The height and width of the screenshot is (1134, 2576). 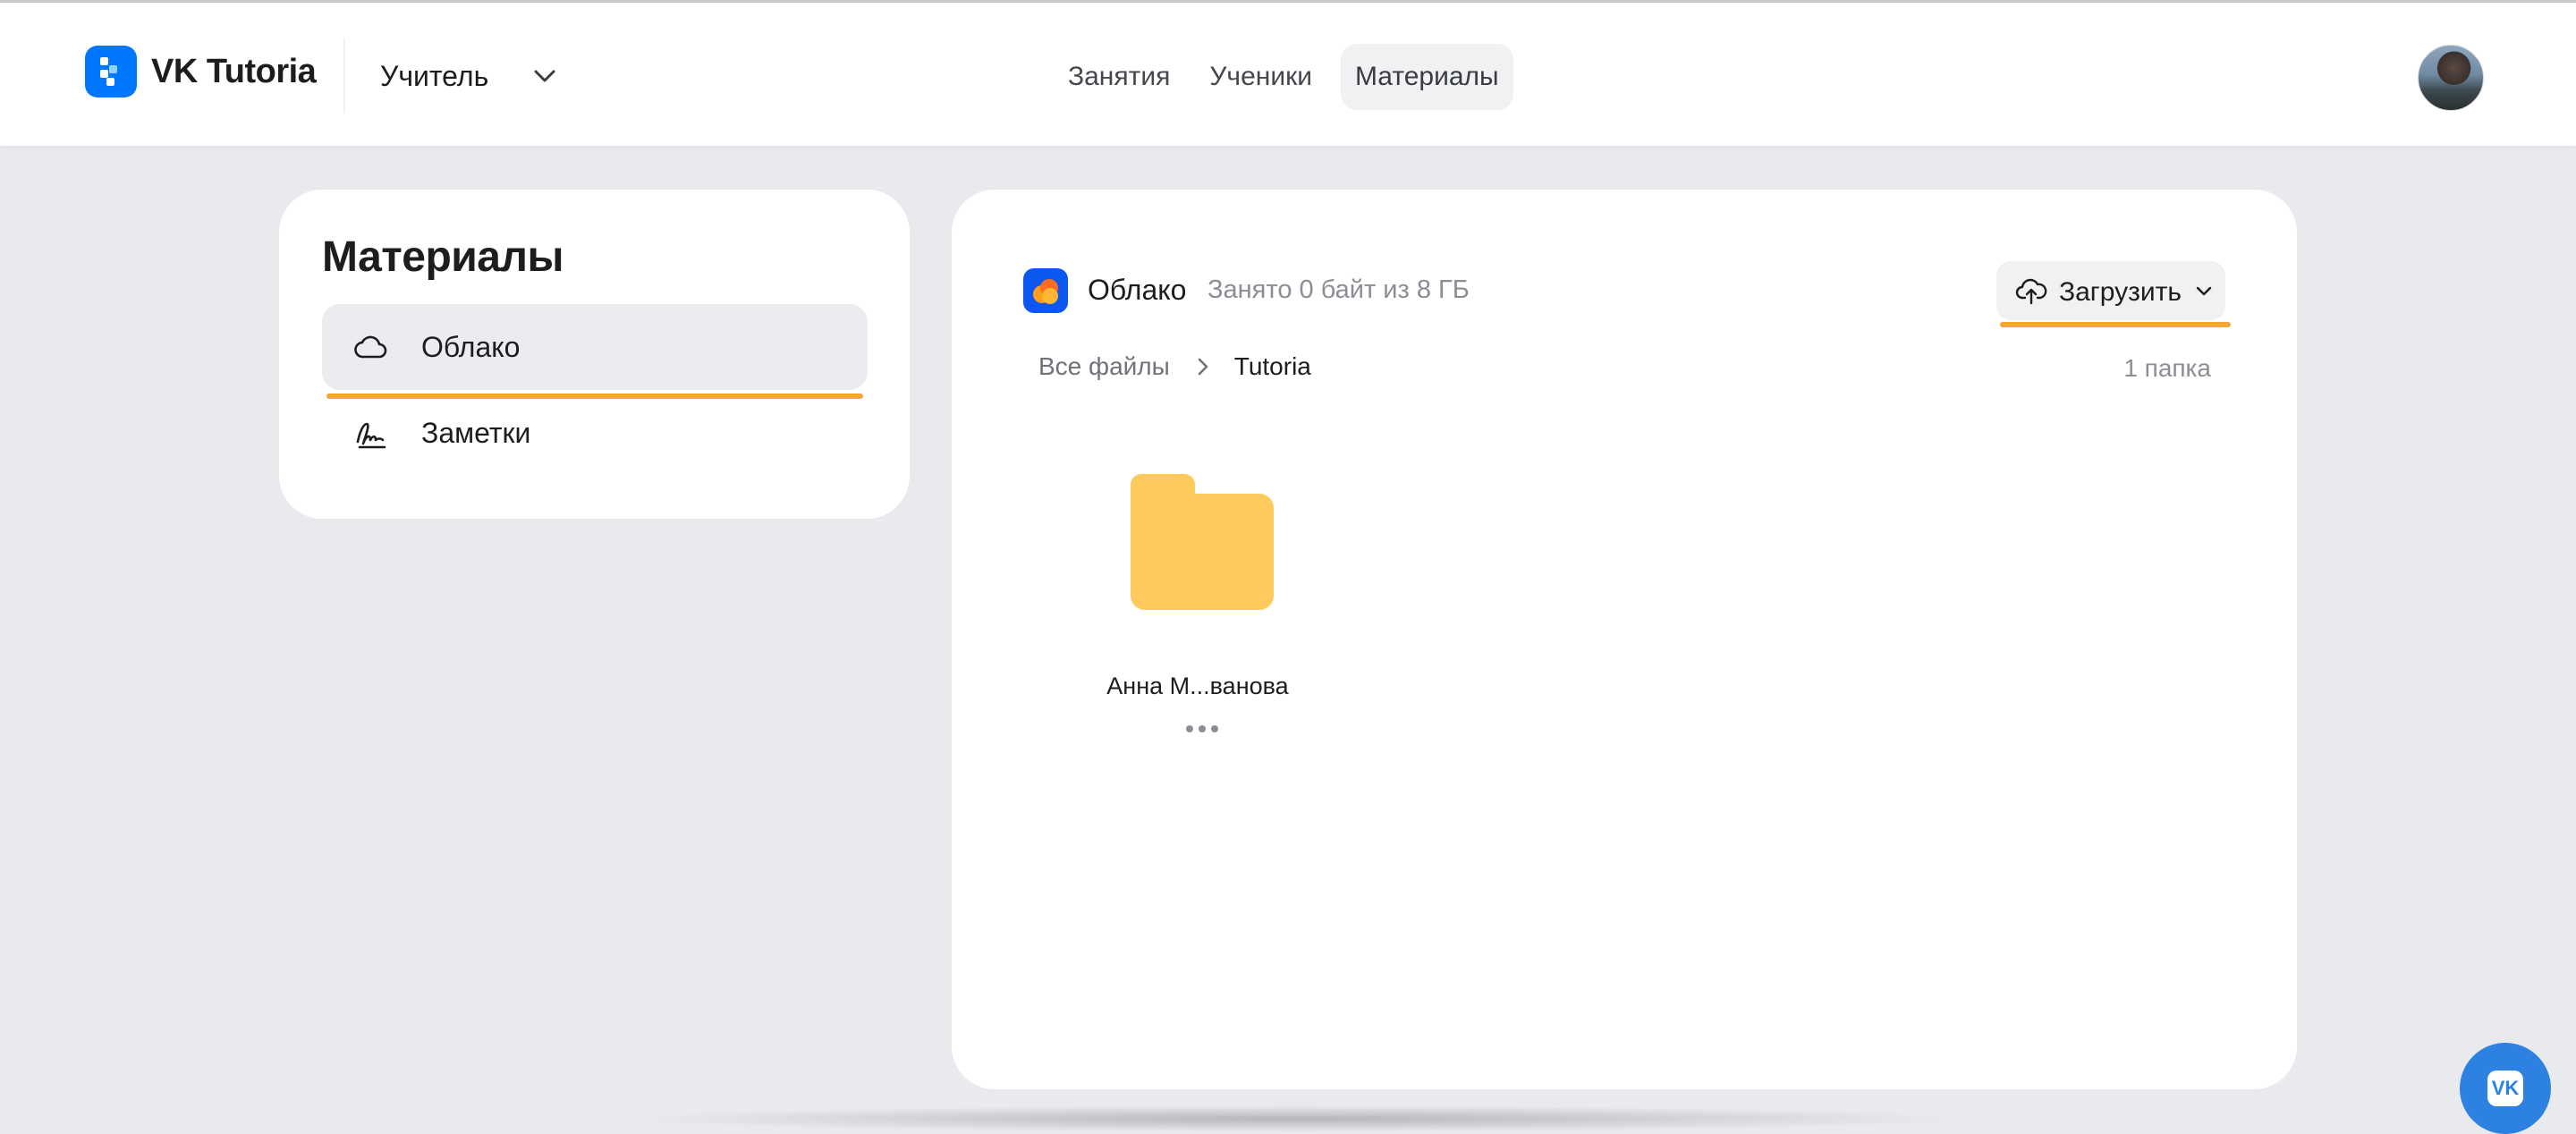 I want to click on upload-button-underline, so click(x=2115, y=324).